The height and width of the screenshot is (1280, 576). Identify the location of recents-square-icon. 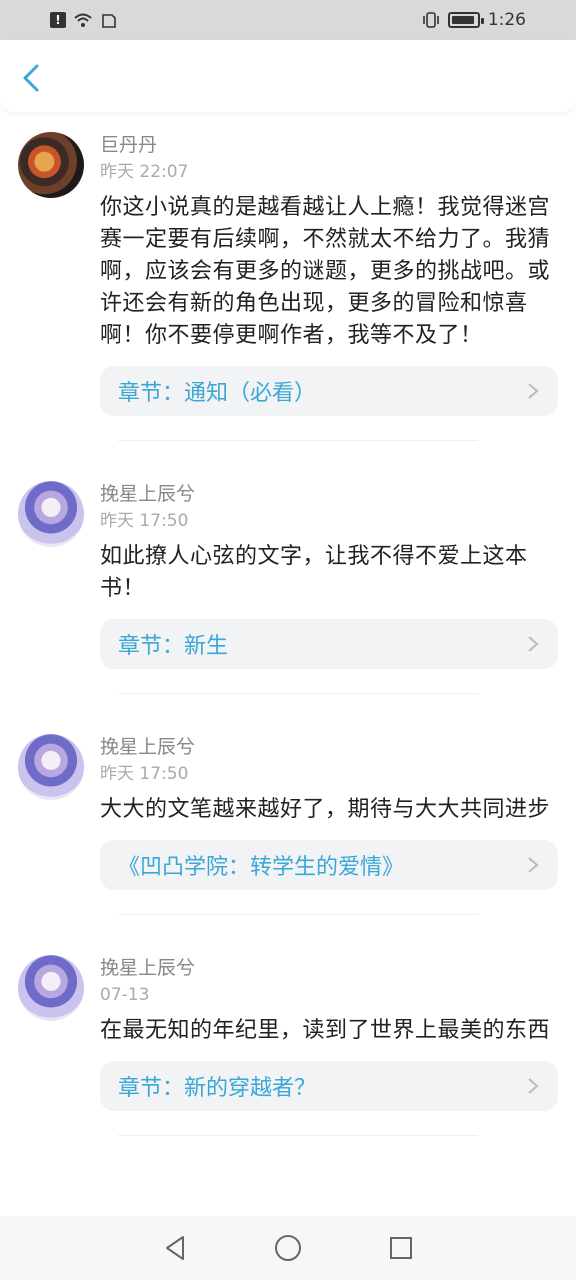
(401, 1248).